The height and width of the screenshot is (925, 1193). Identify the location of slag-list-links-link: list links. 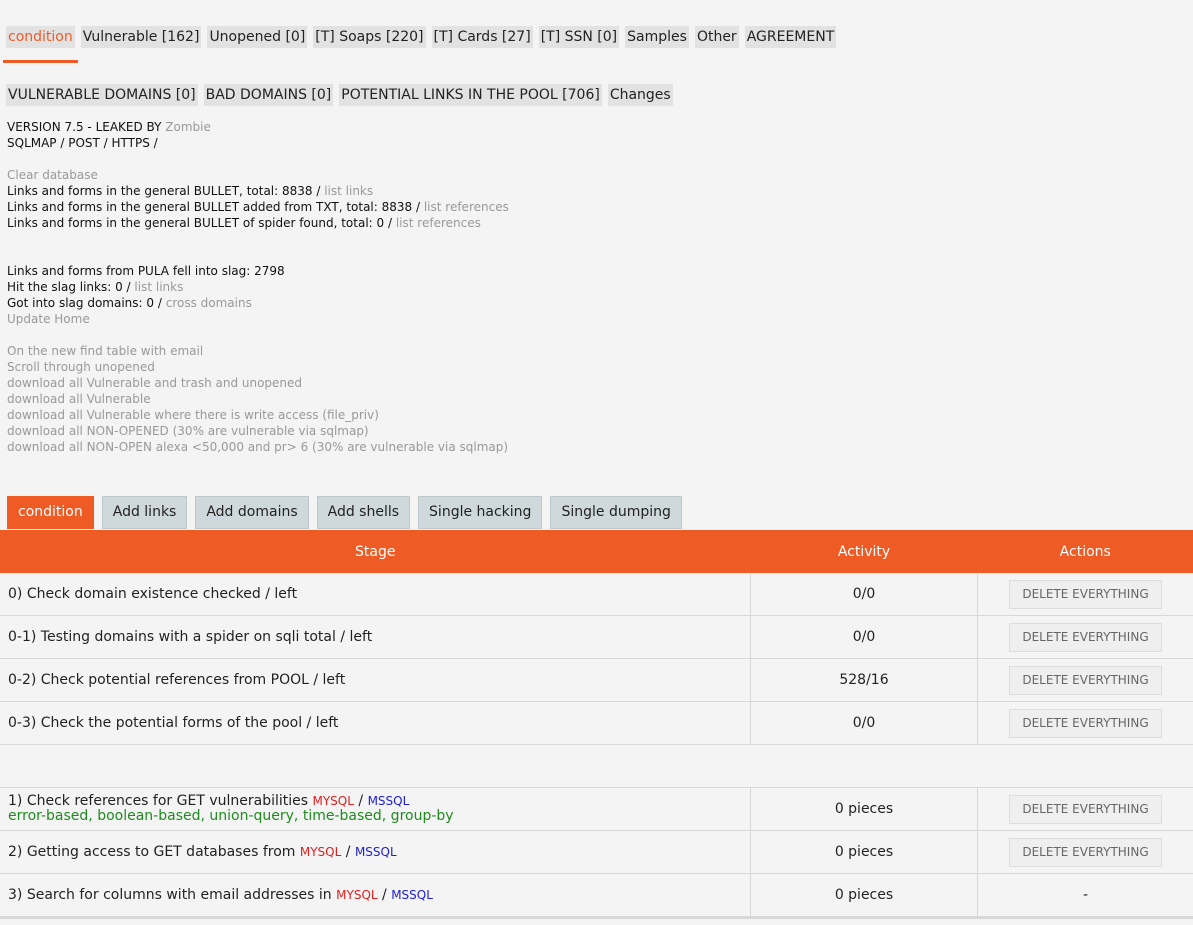
(158, 287).